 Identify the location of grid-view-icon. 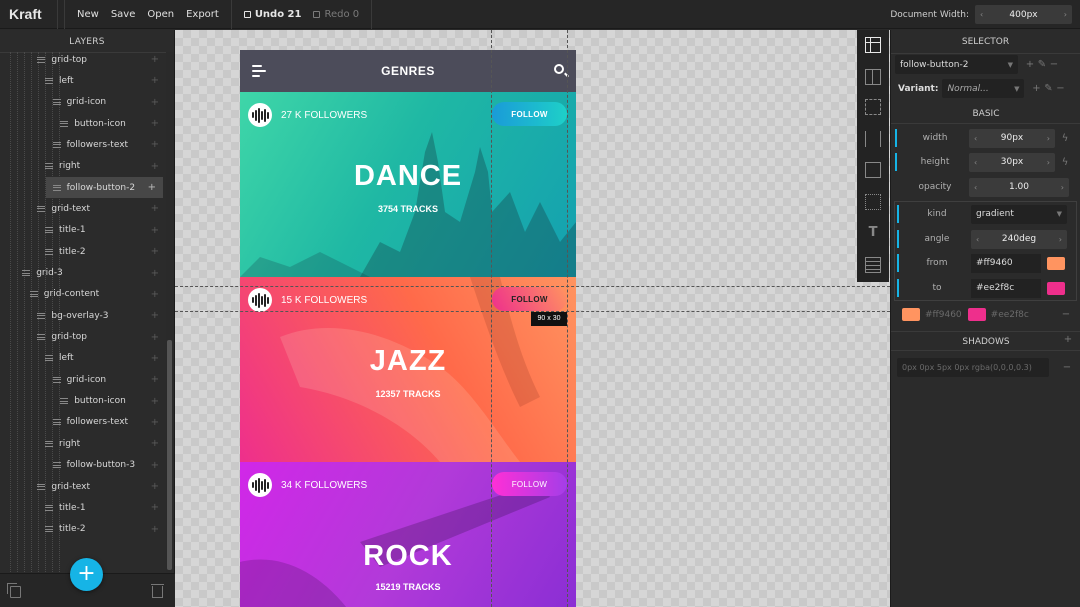
(873, 45).